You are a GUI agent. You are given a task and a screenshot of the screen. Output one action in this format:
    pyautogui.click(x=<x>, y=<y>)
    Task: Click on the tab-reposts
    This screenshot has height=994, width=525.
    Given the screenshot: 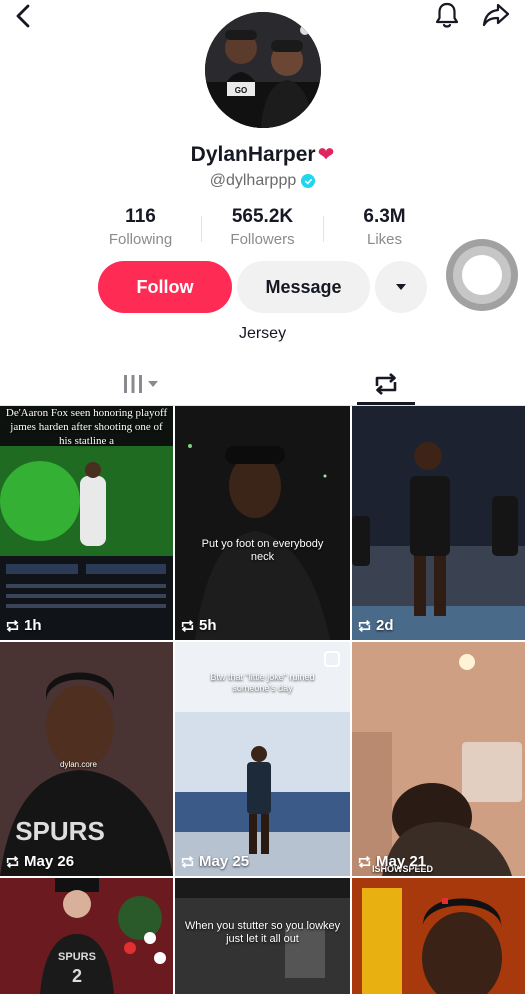 What is the action you would take?
    pyautogui.click(x=386, y=384)
    